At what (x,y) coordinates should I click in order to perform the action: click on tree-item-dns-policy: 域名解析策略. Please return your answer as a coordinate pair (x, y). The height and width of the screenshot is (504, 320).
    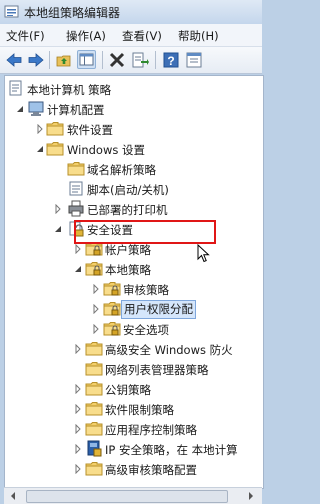
    Looking at the image, I should click on (134, 169).